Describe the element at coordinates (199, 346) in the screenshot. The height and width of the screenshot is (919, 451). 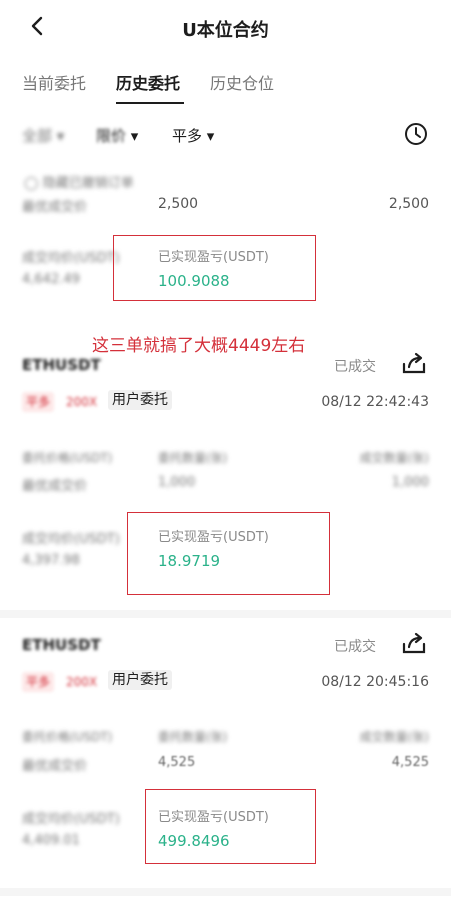
I see `annotation-text: 这三单就搞了大概4449左右` at that location.